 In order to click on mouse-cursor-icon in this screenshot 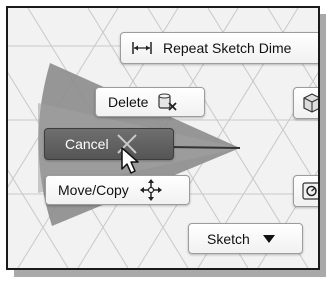, I will do `click(130, 160)`.